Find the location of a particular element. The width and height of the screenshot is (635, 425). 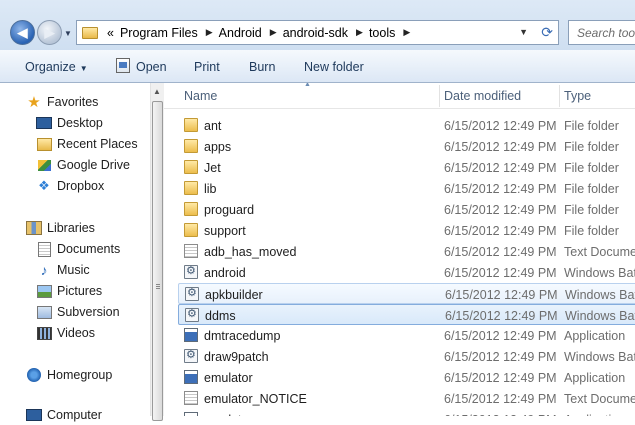

nav-libraries: Libraries is located at coordinates (60, 228).